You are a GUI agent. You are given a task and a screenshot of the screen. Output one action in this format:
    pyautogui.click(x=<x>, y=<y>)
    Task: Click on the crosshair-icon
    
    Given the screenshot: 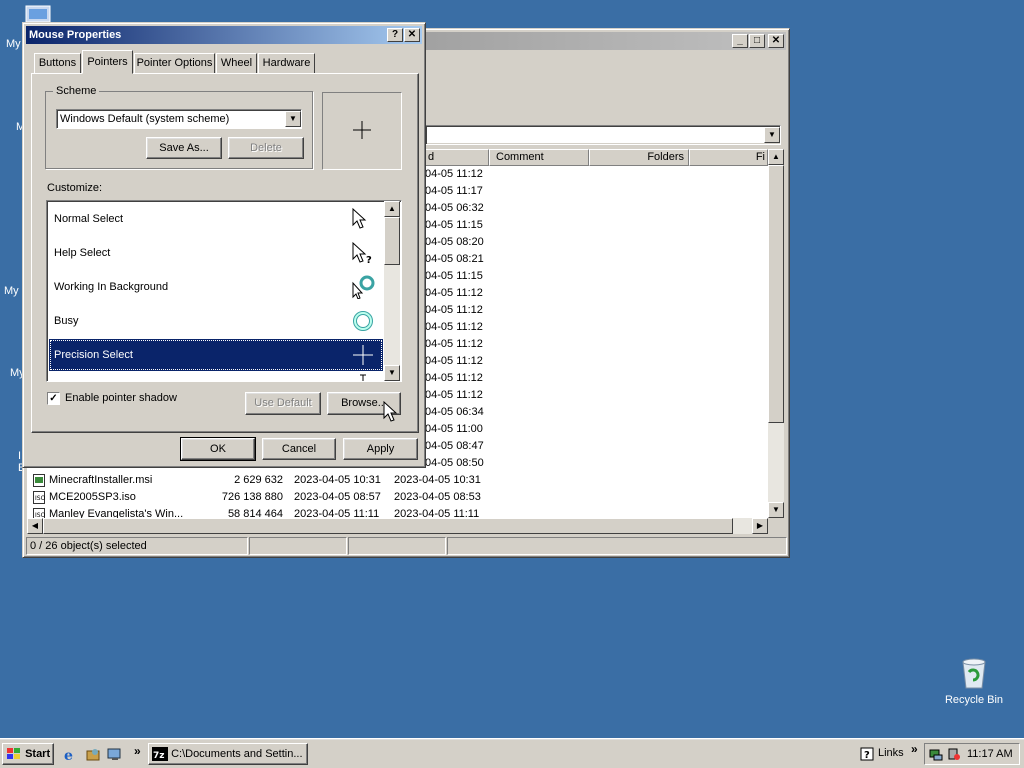 What is the action you would take?
    pyautogui.click(x=362, y=130)
    